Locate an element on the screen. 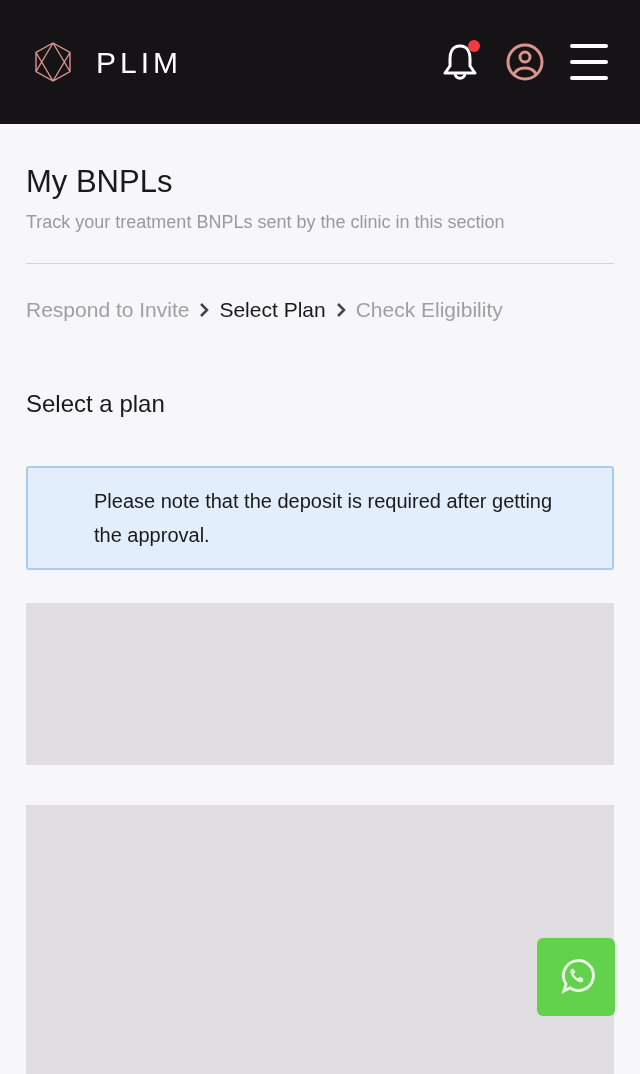  page-title: My BNPLs is located at coordinates (100, 182).